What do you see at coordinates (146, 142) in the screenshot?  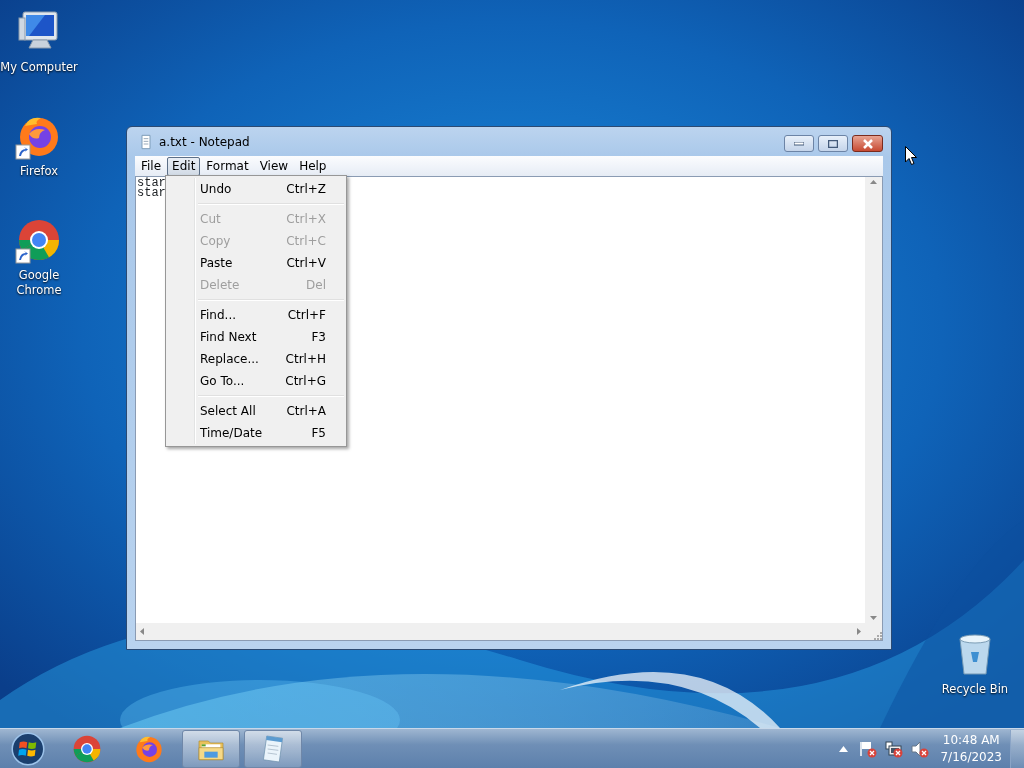 I see `text-file-icon` at bounding box center [146, 142].